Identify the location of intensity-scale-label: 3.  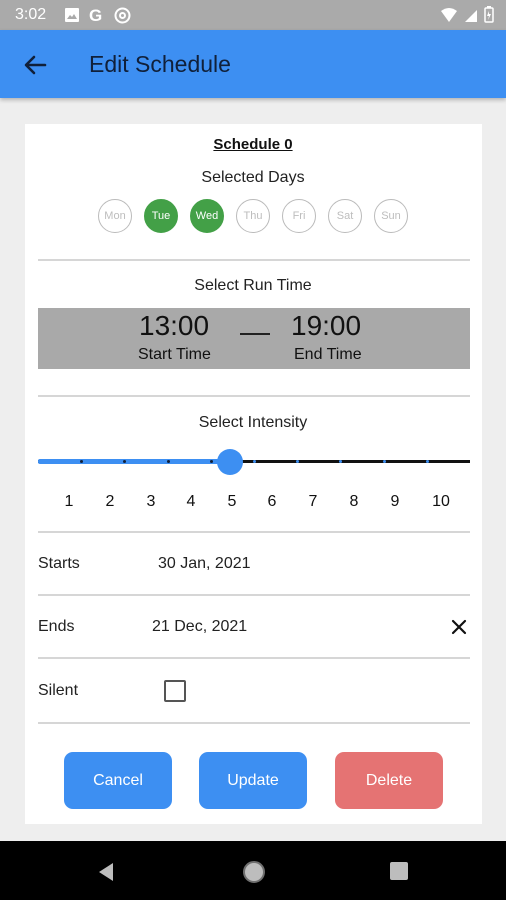
(151, 501).